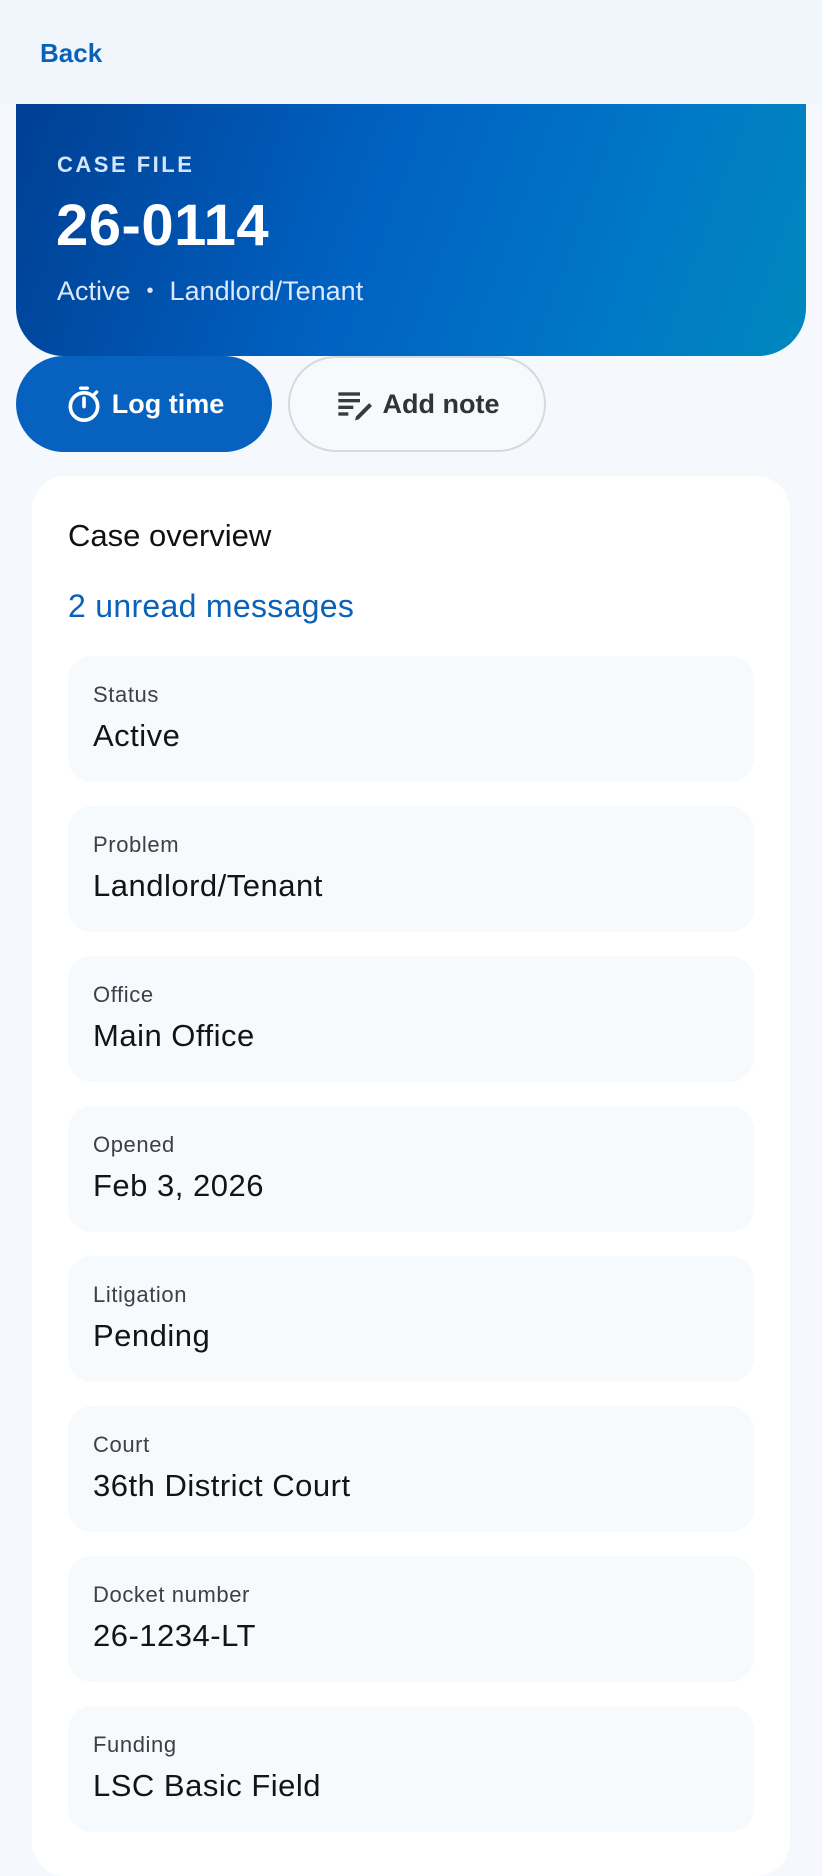  I want to click on case-meta: Active • Landlord/Tenant, so click(210, 291).